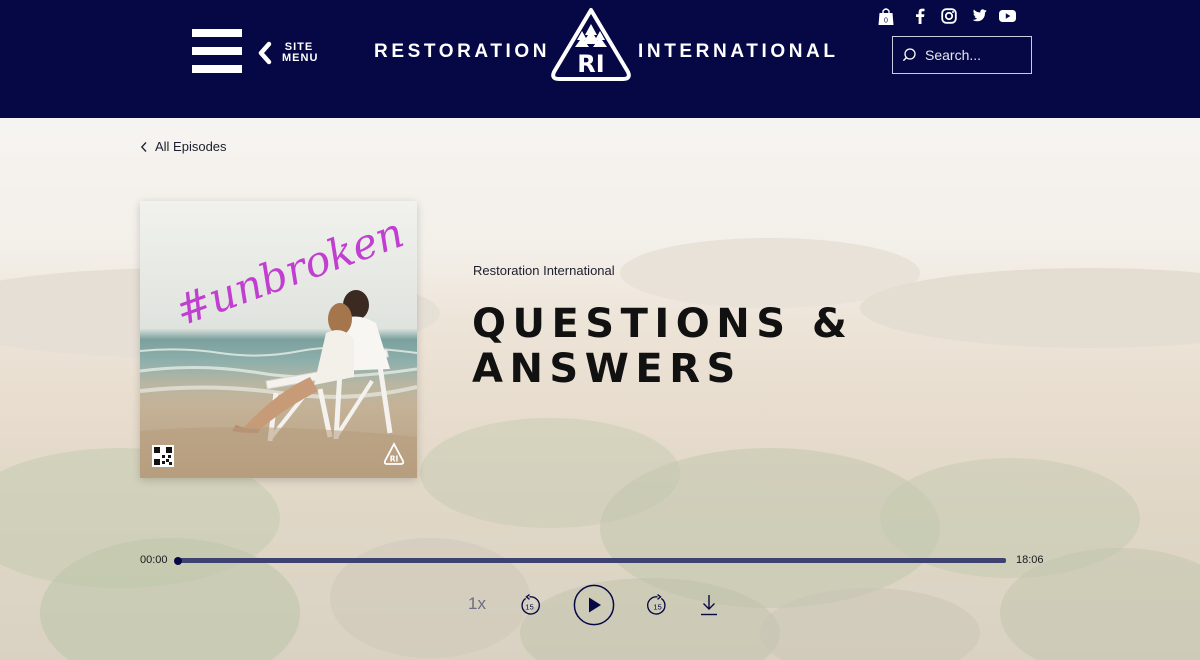  I want to click on header-icons: 0, so click(951, 16).